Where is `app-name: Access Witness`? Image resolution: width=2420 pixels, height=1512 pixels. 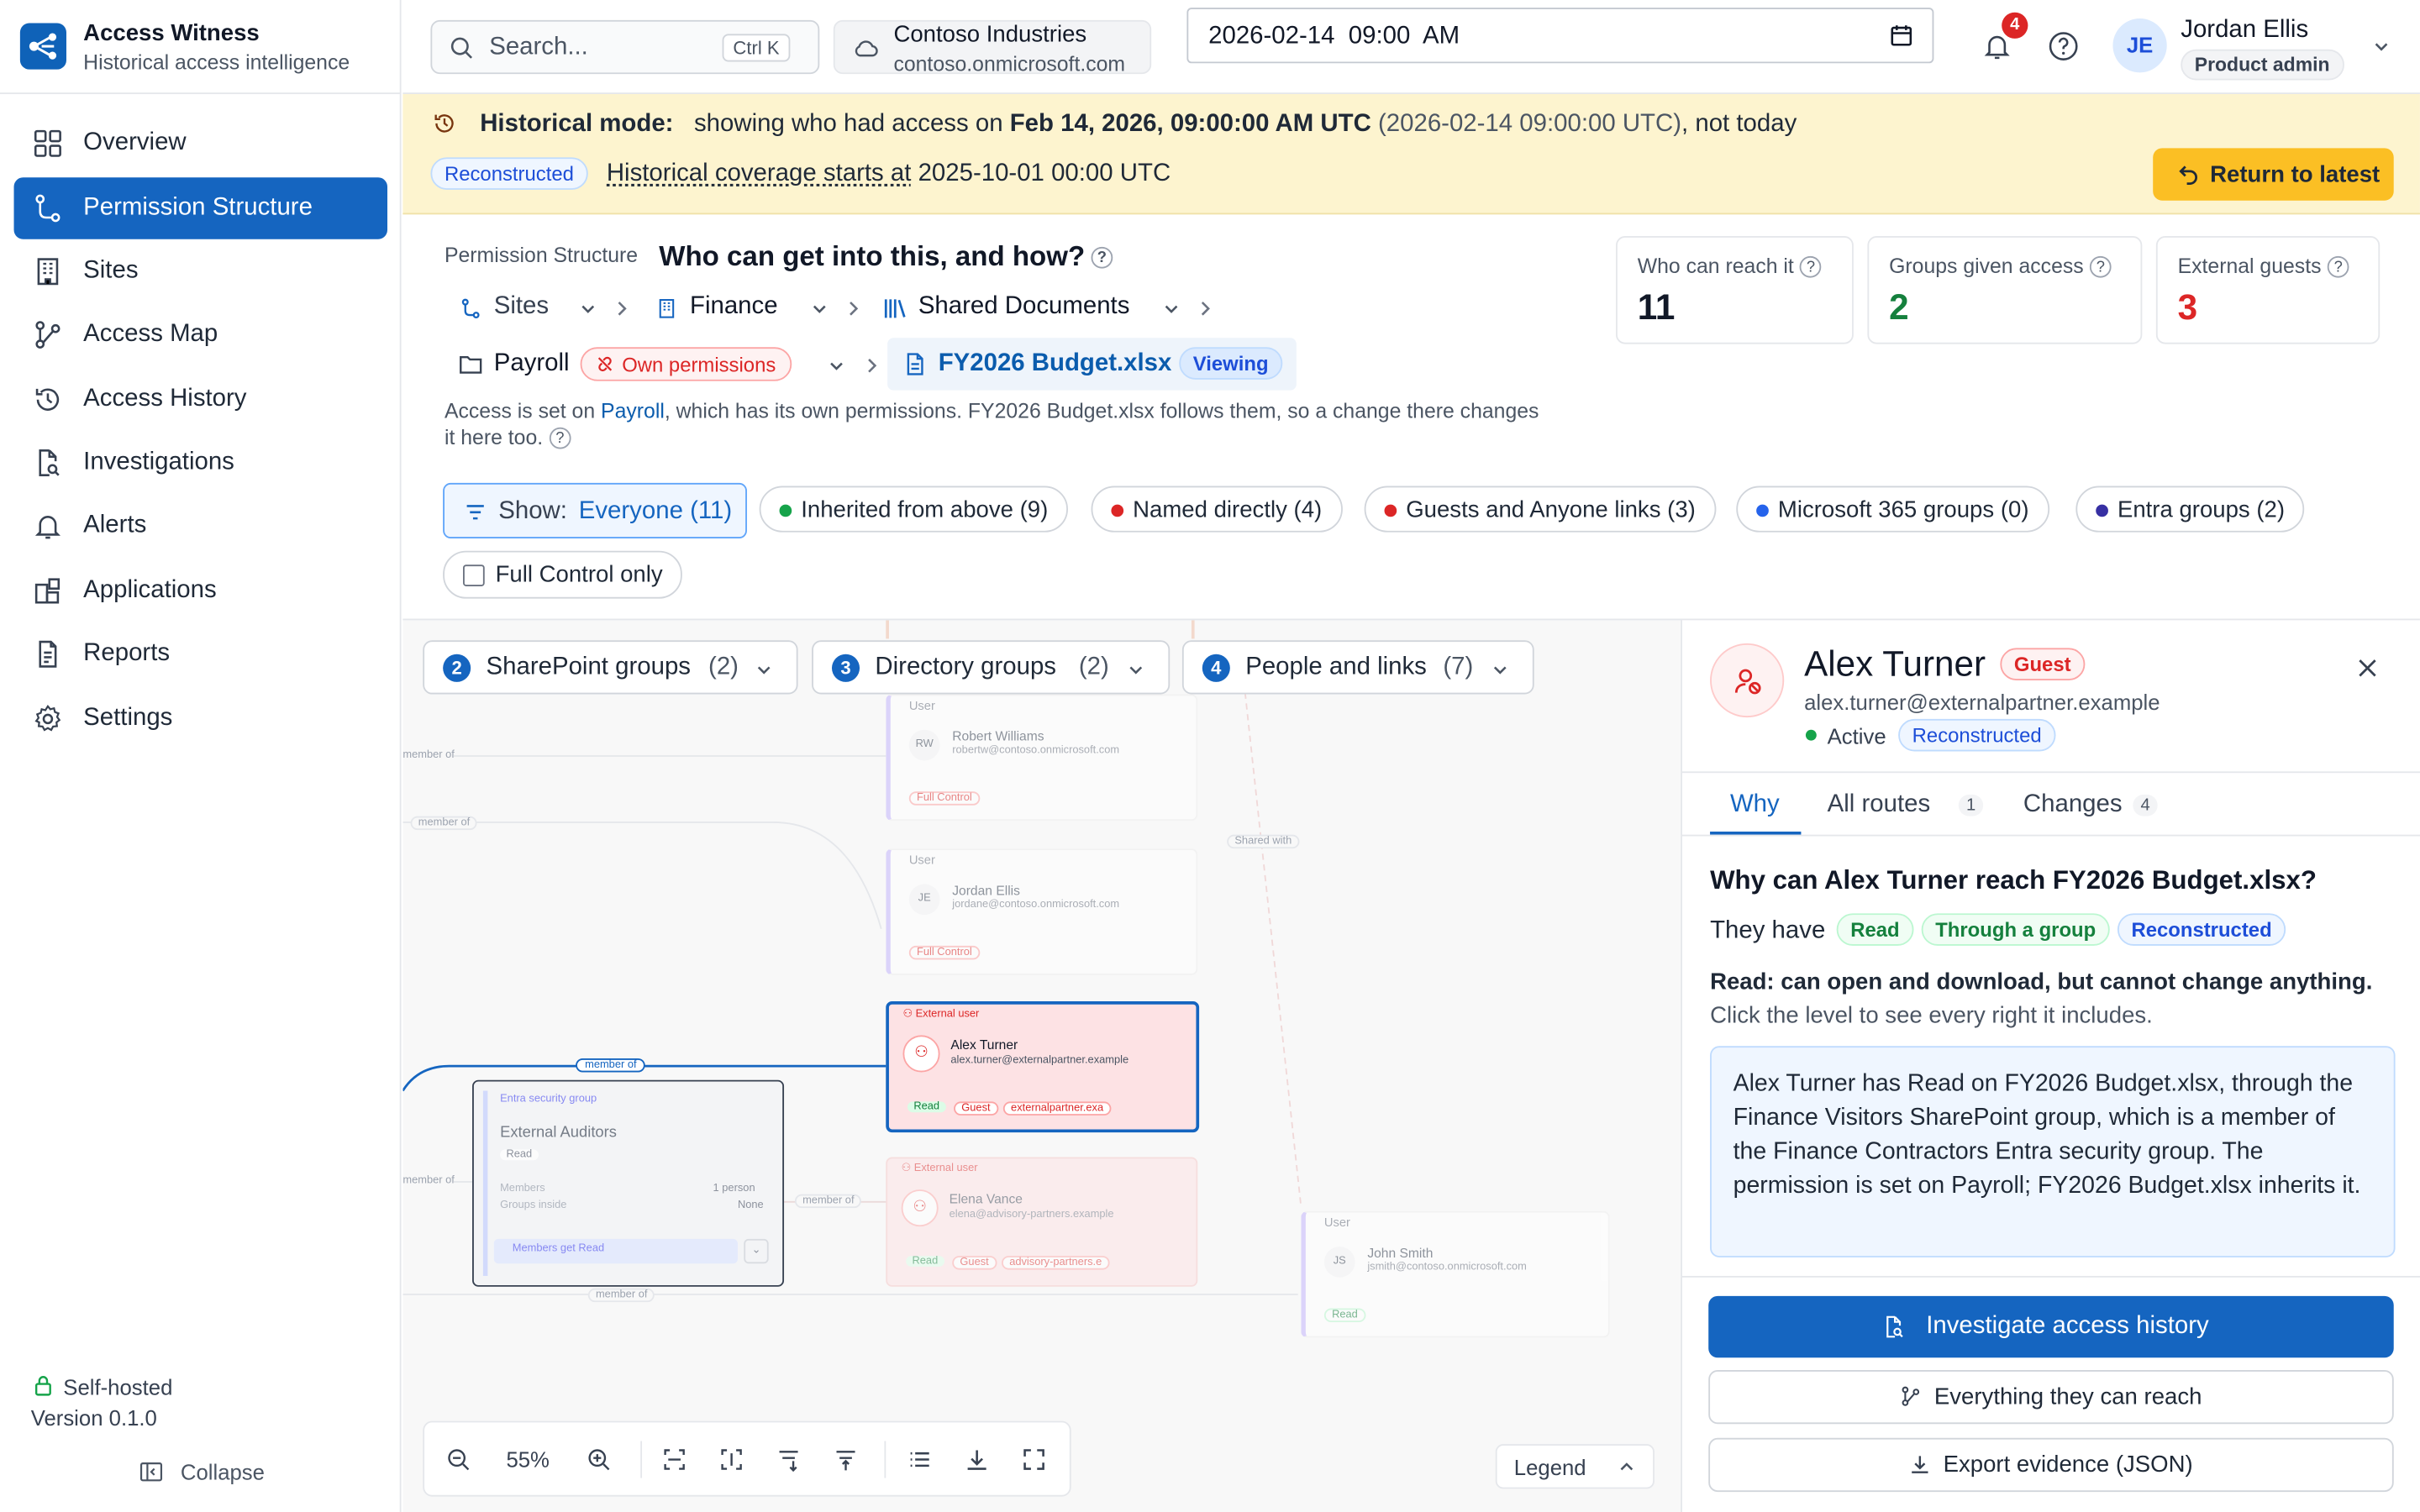
app-name: Access Witness is located at coordinates (172, 33).